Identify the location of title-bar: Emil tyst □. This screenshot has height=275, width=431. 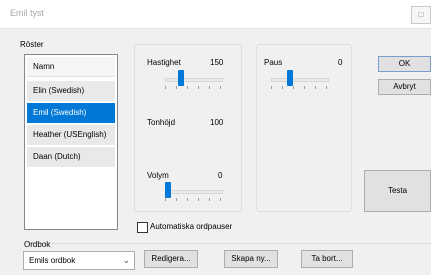
(215, 14).